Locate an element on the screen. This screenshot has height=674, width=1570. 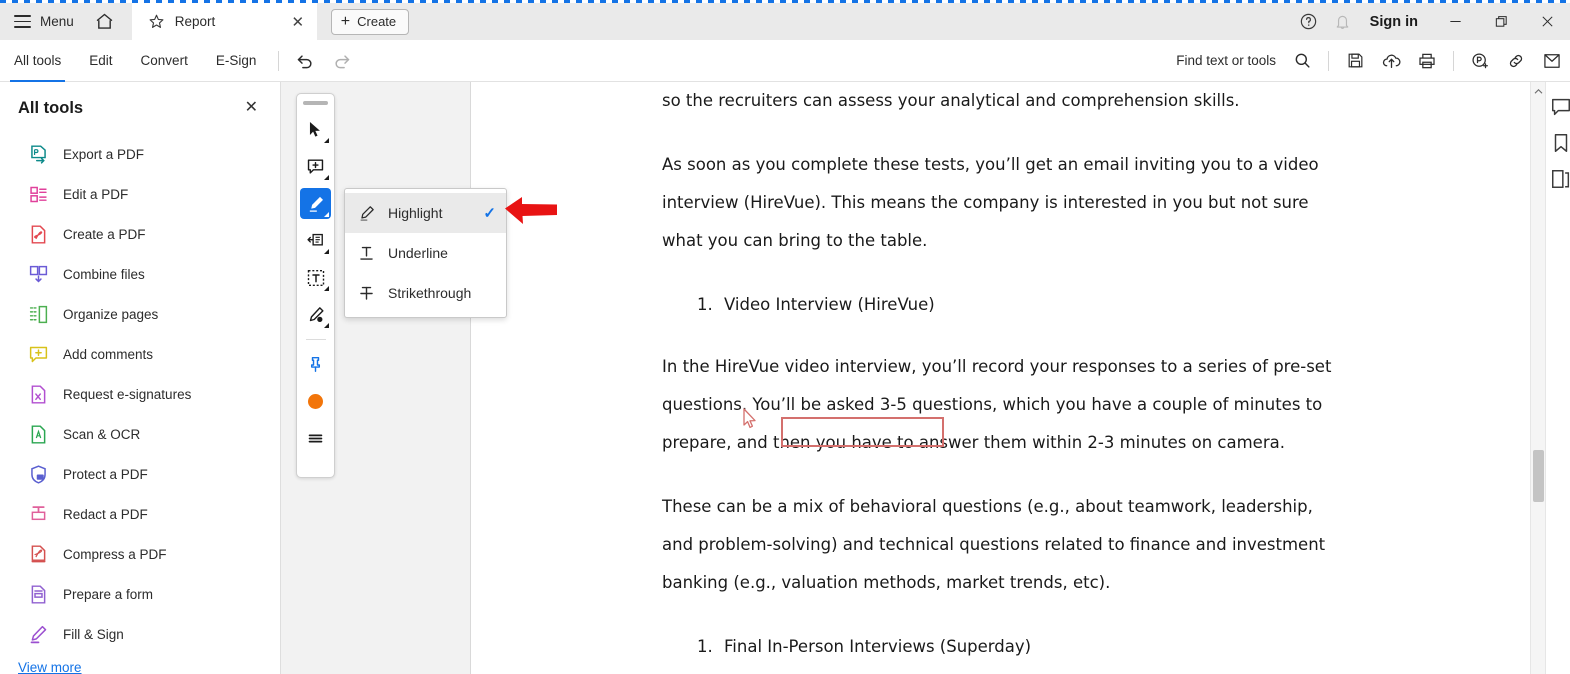
tool-item-label: Scan & OCR is located at coordinates (102, 434).